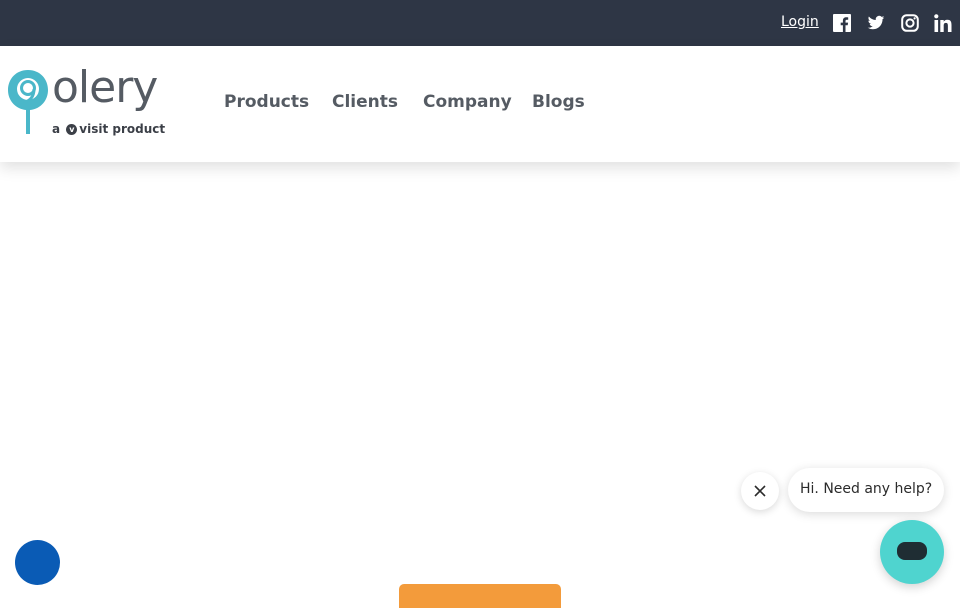 Image resolution: width=960 pixels, height=608 pixels. What do you see at coordinates (37, 562) in the screenshot?
I see `accessibility-button` at bounding box center [37, 562].